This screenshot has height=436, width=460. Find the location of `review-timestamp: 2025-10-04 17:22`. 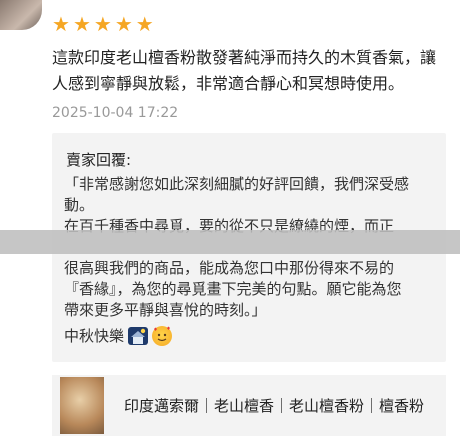

review-timestamp: 2025-10-04 17:22 is located at coordinates (115, 113).